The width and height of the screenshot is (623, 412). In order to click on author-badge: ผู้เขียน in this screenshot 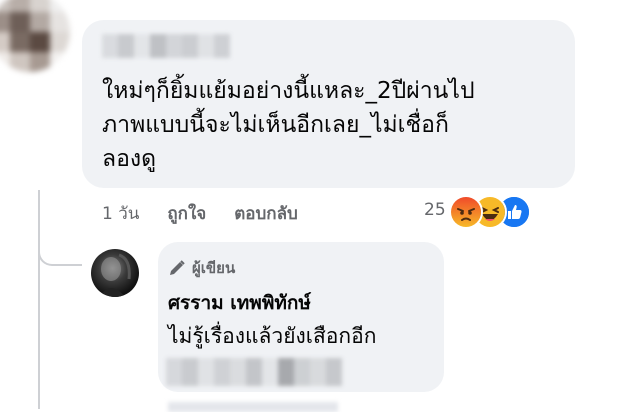, I will do `click(201, 268)`.